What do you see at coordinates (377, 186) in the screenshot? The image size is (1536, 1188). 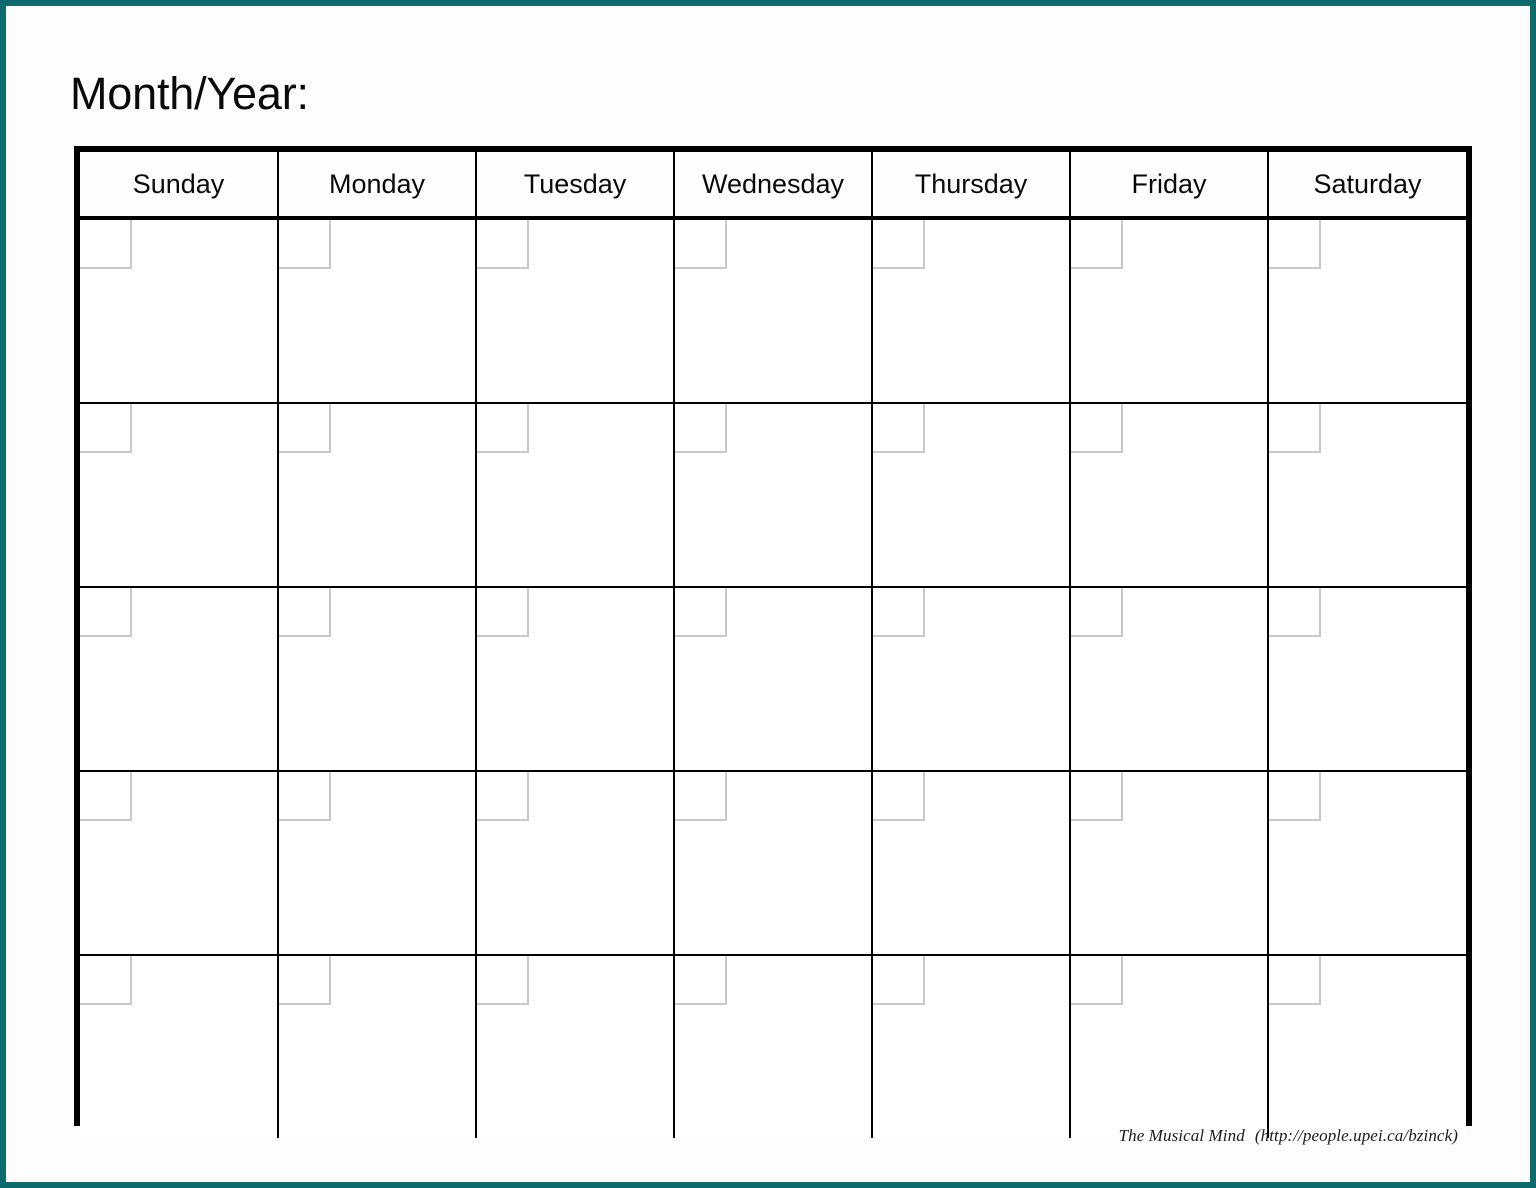 I see `weekday-header-monday: Monday` at bounding box center [377, 186].